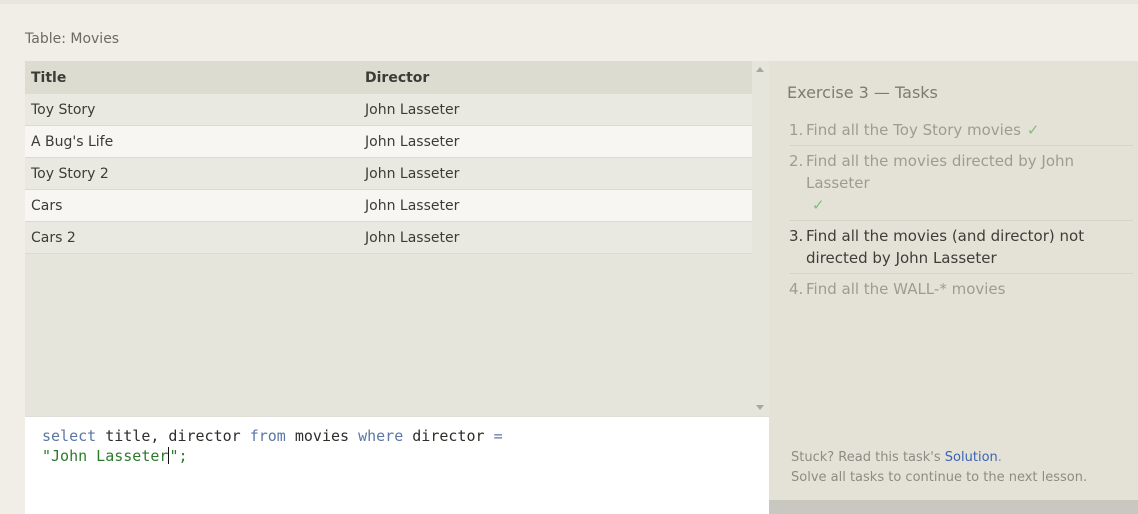 This screenshot has width=1138, height=514. What do you see at coordinates (70, 173) in the screenshot?
I see `cell-title: Toy Story 2` at bounding box center [70, 173].